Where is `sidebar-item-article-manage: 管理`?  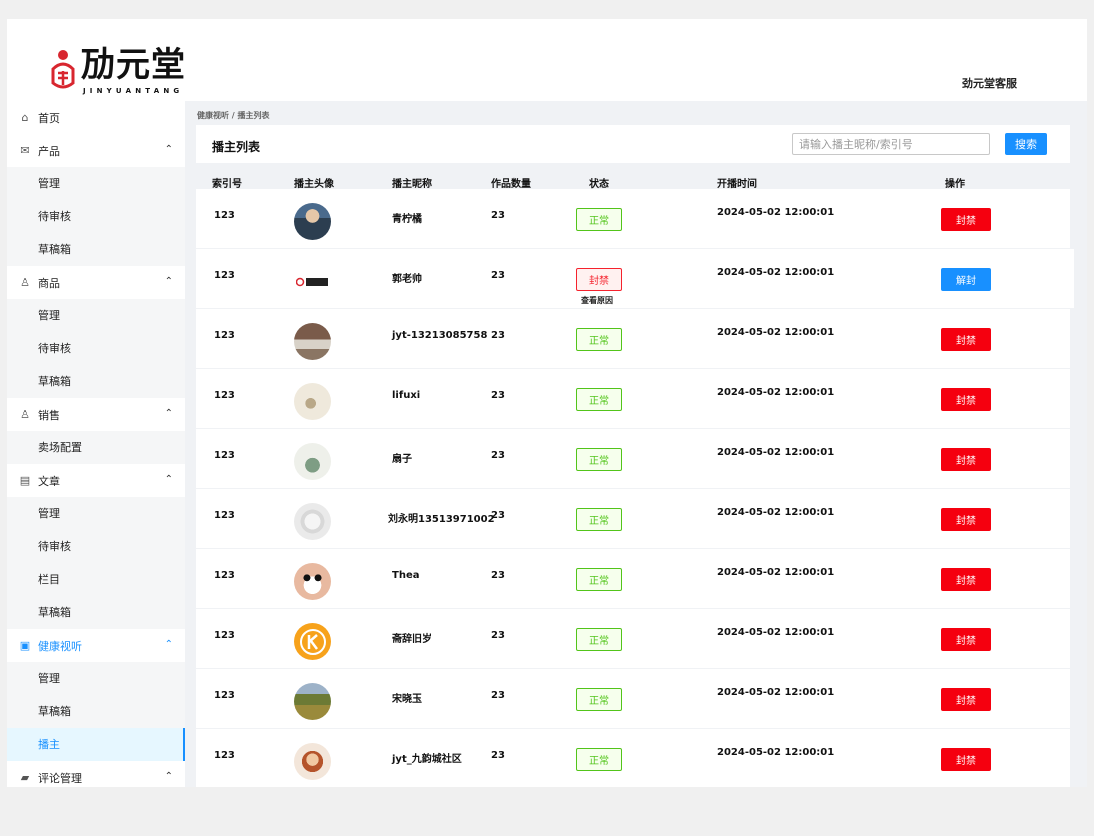 sidebar-item-article-manage: 管理 is located at coordinates (96, 513).